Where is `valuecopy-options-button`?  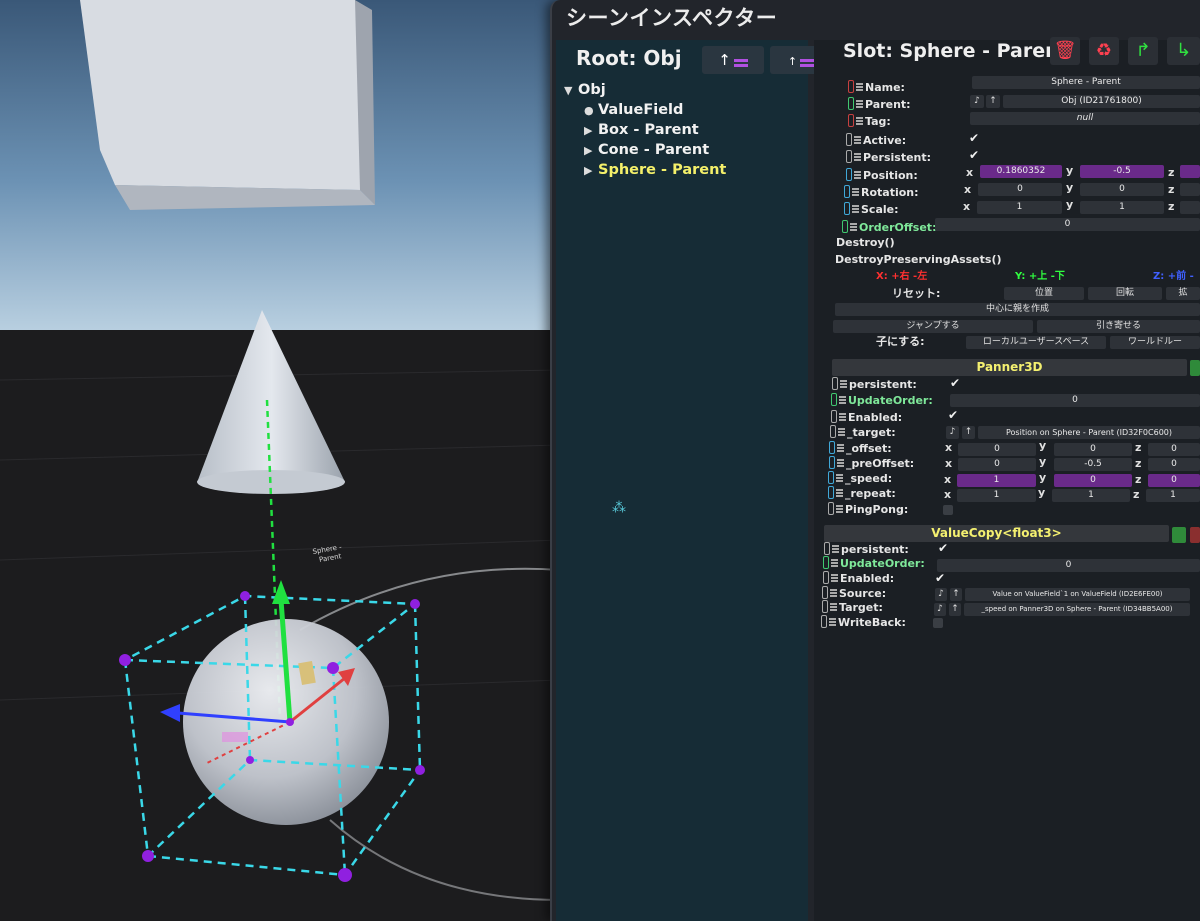
valuecopy-options-button is located at coordinates (1179, 535).